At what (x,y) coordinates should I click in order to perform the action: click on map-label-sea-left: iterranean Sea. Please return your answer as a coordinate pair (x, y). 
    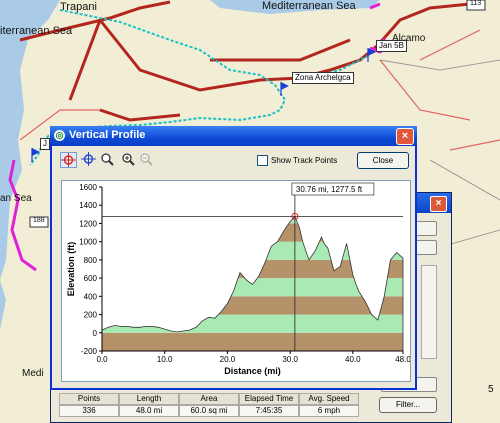
    Looking at the image, I should click on (36, 31).